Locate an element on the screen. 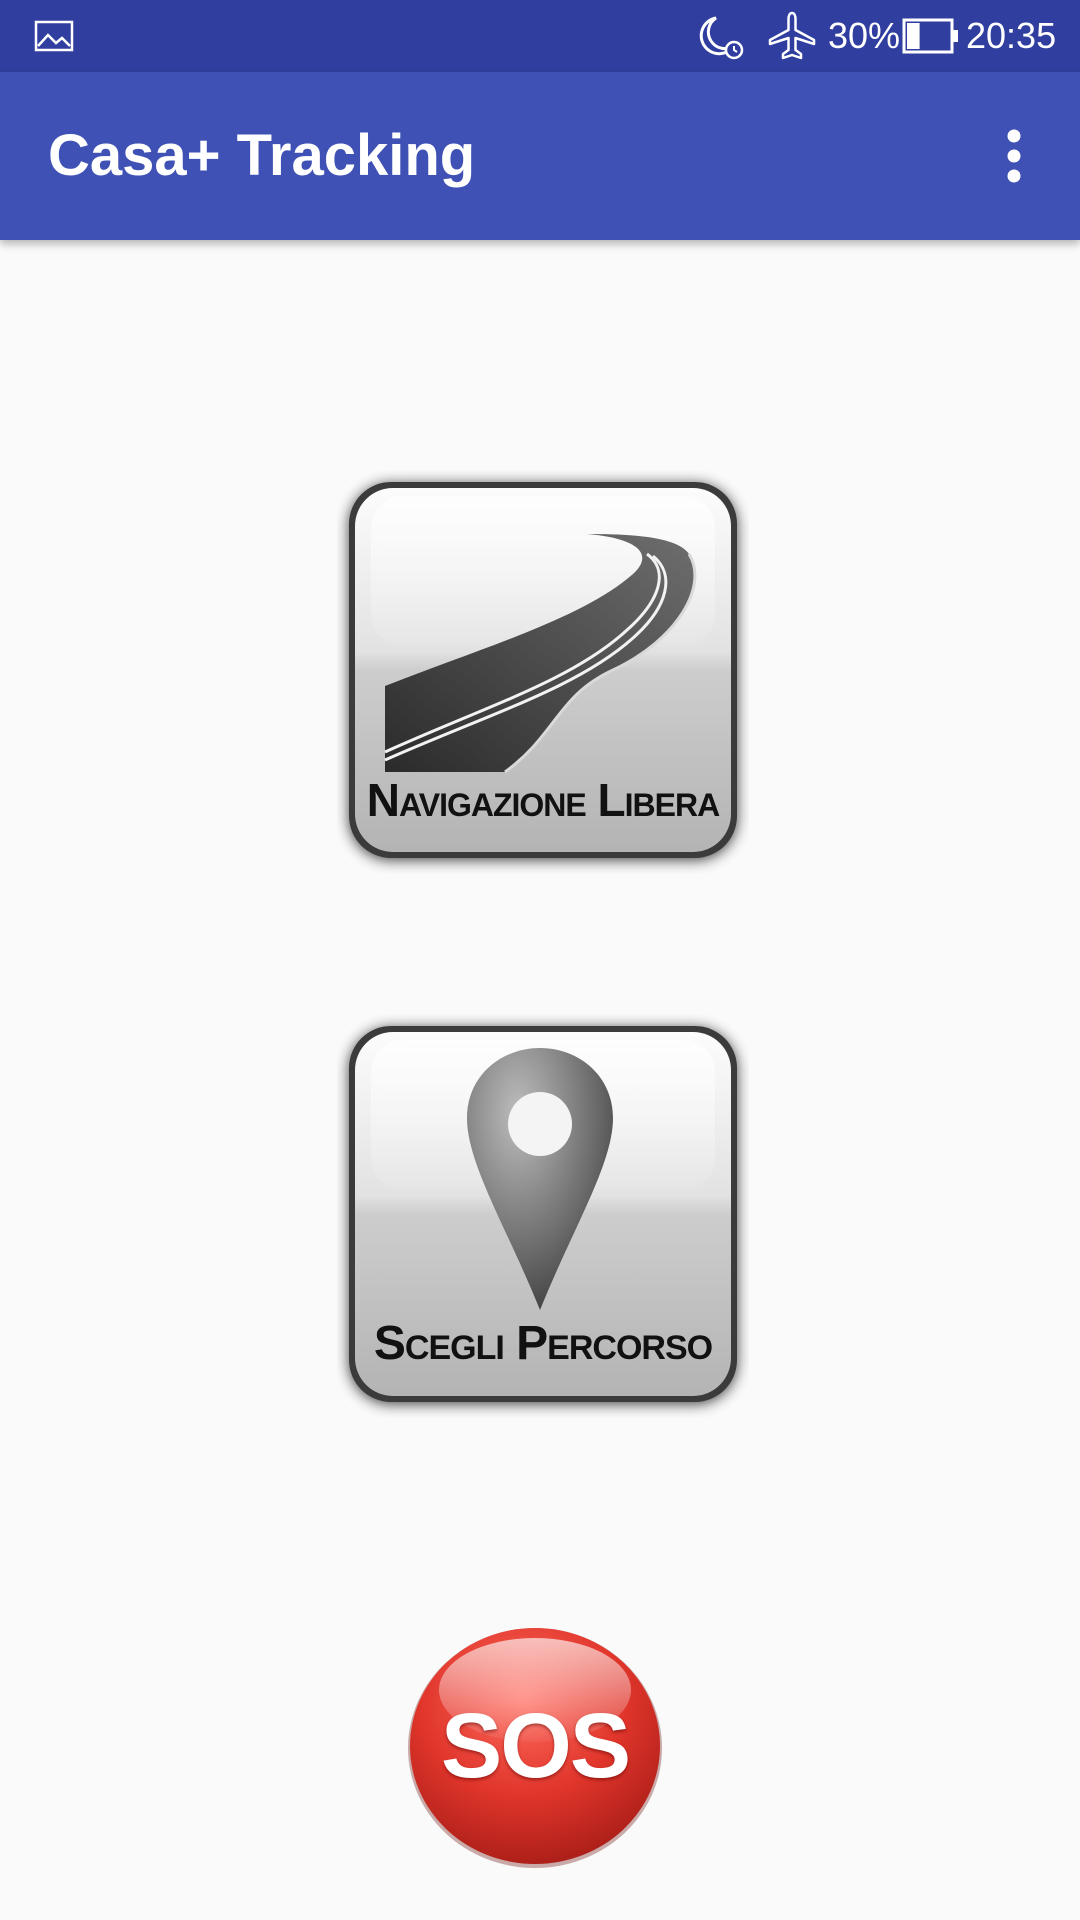 This screenshot has width=1080, height=1920. battery-icon is located at coordinates (930, 36).